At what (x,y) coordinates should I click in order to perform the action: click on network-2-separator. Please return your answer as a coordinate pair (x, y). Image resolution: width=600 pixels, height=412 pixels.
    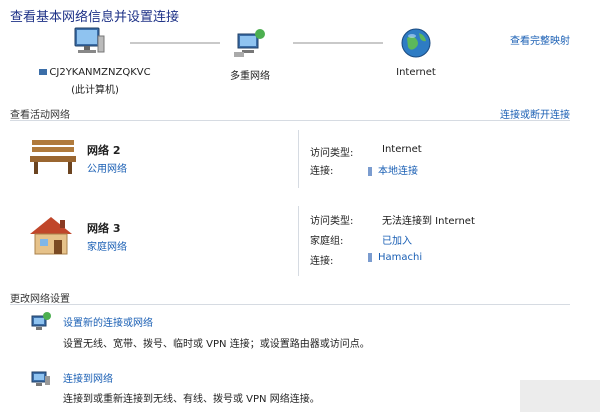
    Looking at the image, I should click on (298, 159).